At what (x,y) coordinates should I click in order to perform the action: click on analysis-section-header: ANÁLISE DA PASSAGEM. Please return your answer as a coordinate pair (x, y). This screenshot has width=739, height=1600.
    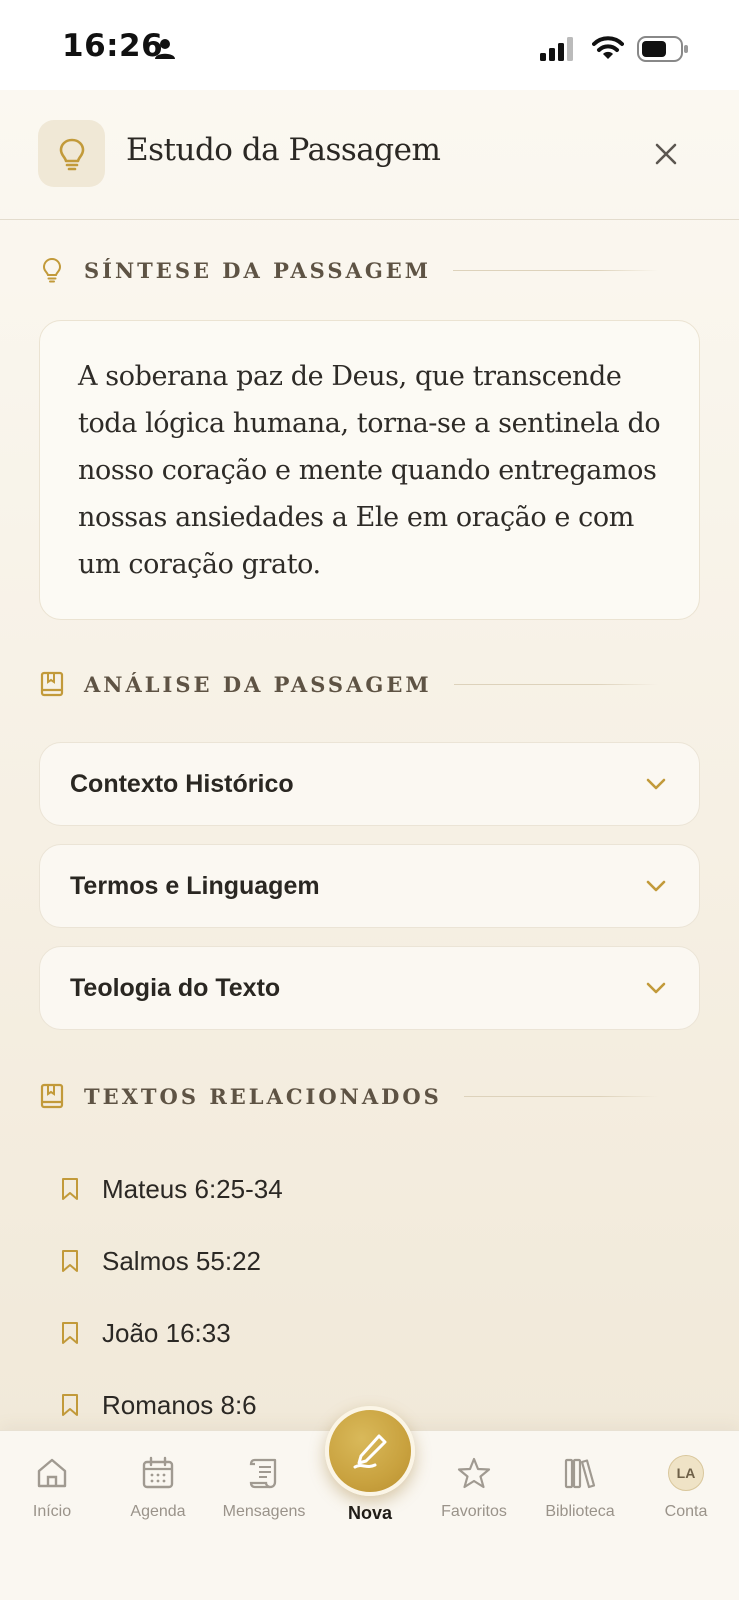
    Looking at the image, I should click on (348, 684).